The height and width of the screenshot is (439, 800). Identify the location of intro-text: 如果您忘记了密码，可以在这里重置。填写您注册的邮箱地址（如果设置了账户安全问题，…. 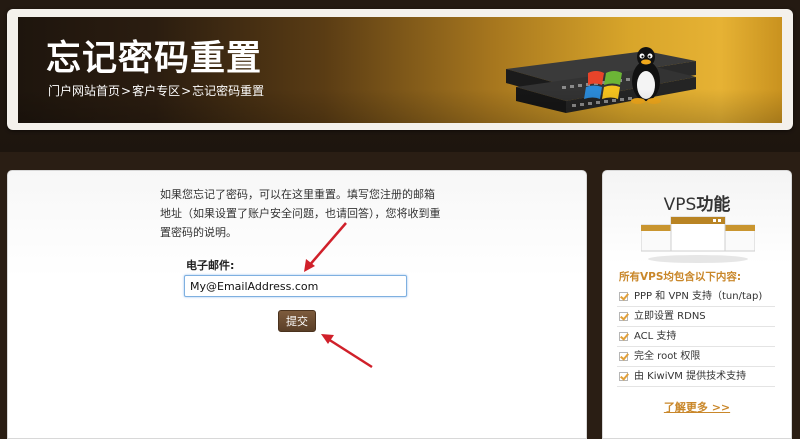
(300, 213).